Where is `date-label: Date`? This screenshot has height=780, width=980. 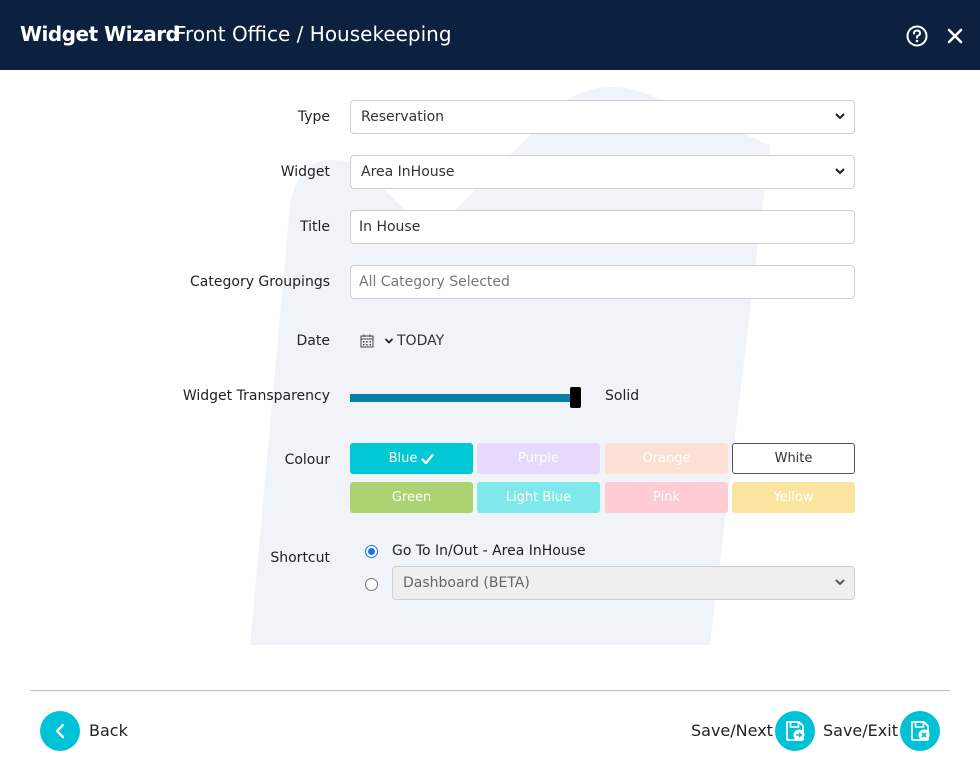
date-label: Date is located at coordinates (313, 341).